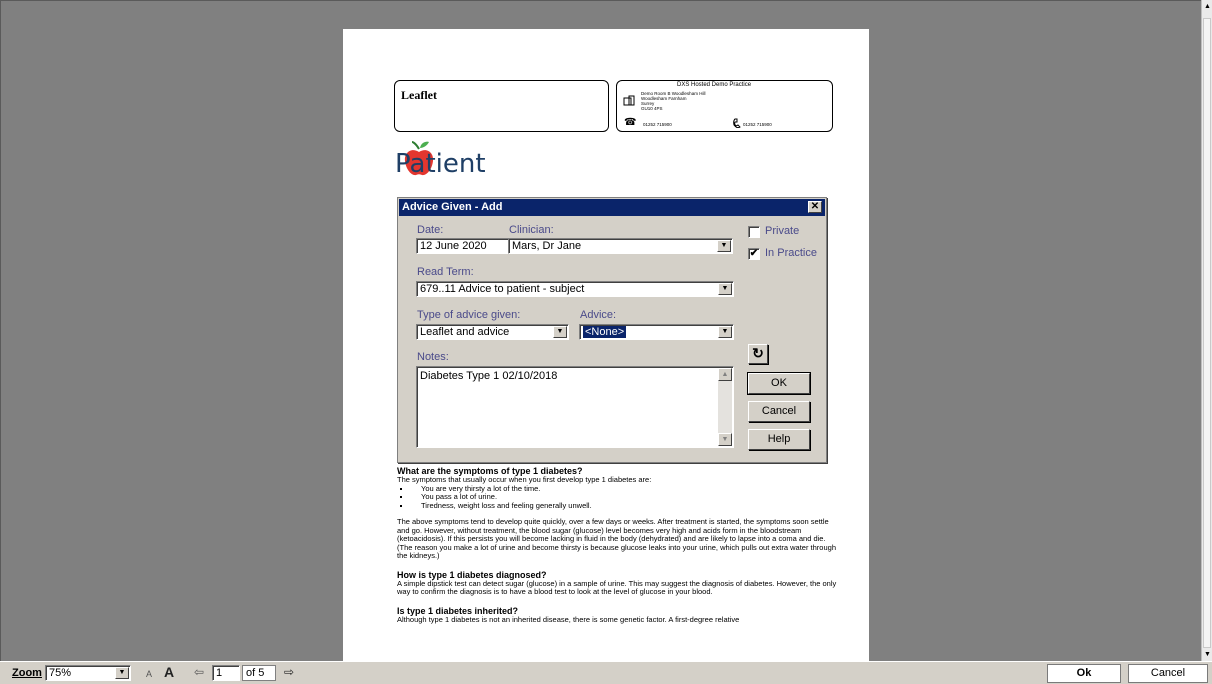  What do you see at coordinates (598, 315) in the screenshot?
I see `advice-label: Advice:` at bounding box center [598, 315].